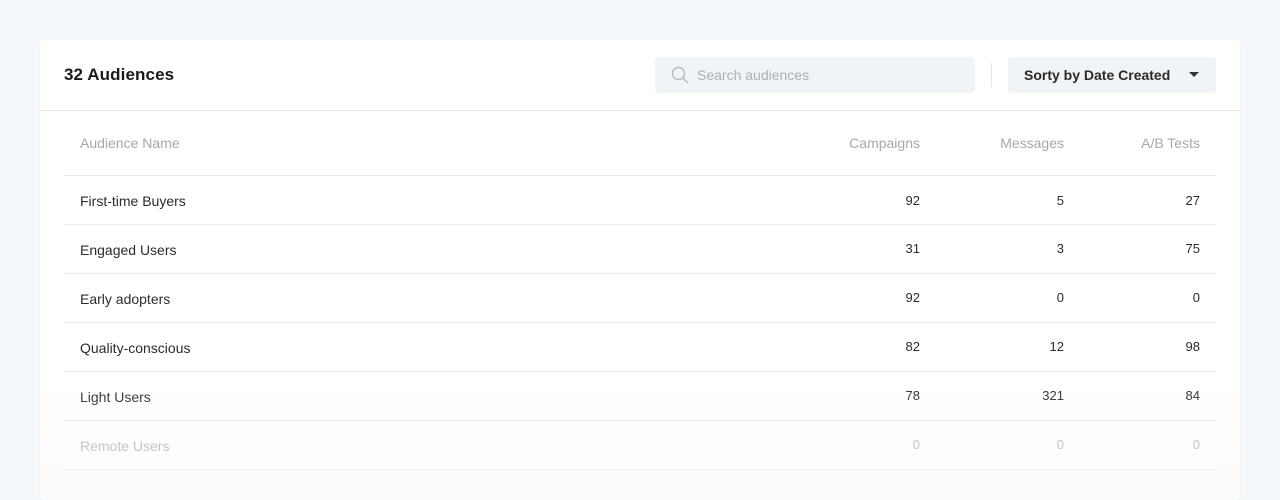  I want to click on messages-cell: 5, so click(1060, 200).